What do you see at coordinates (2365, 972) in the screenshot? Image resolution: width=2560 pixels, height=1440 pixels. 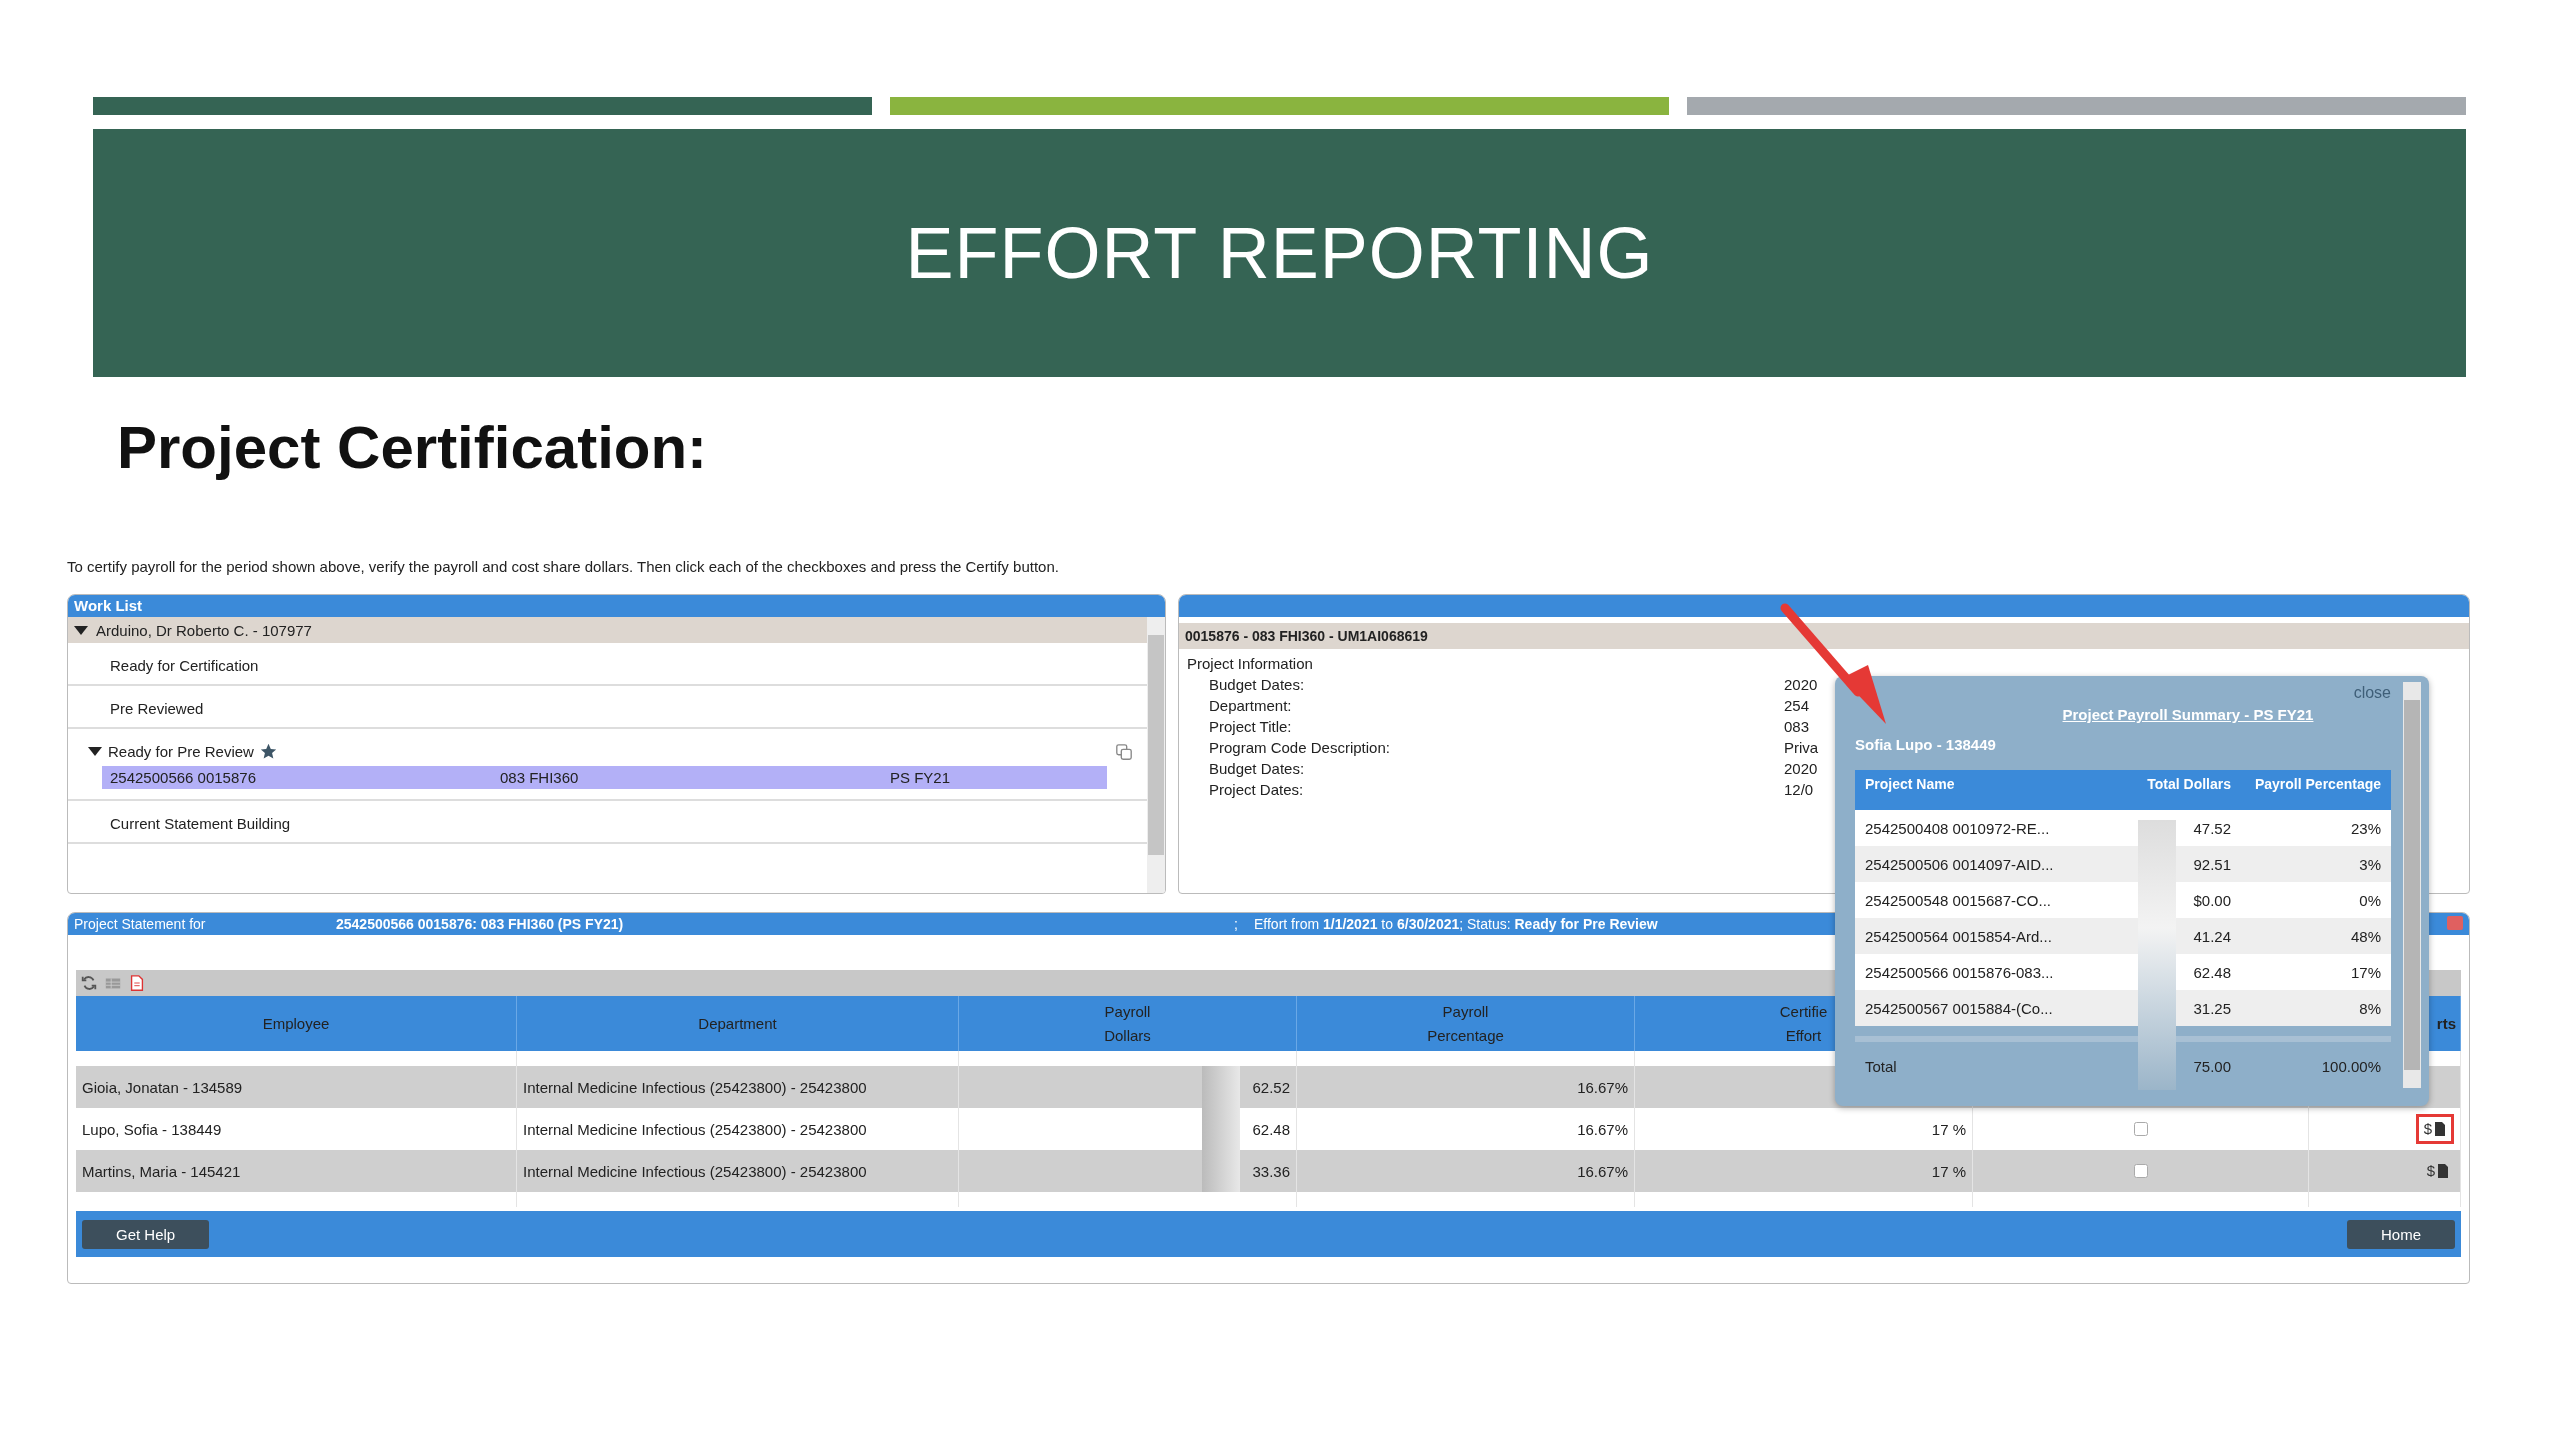 I see `table-cell: 17%` at bounding box center [2365, 972].